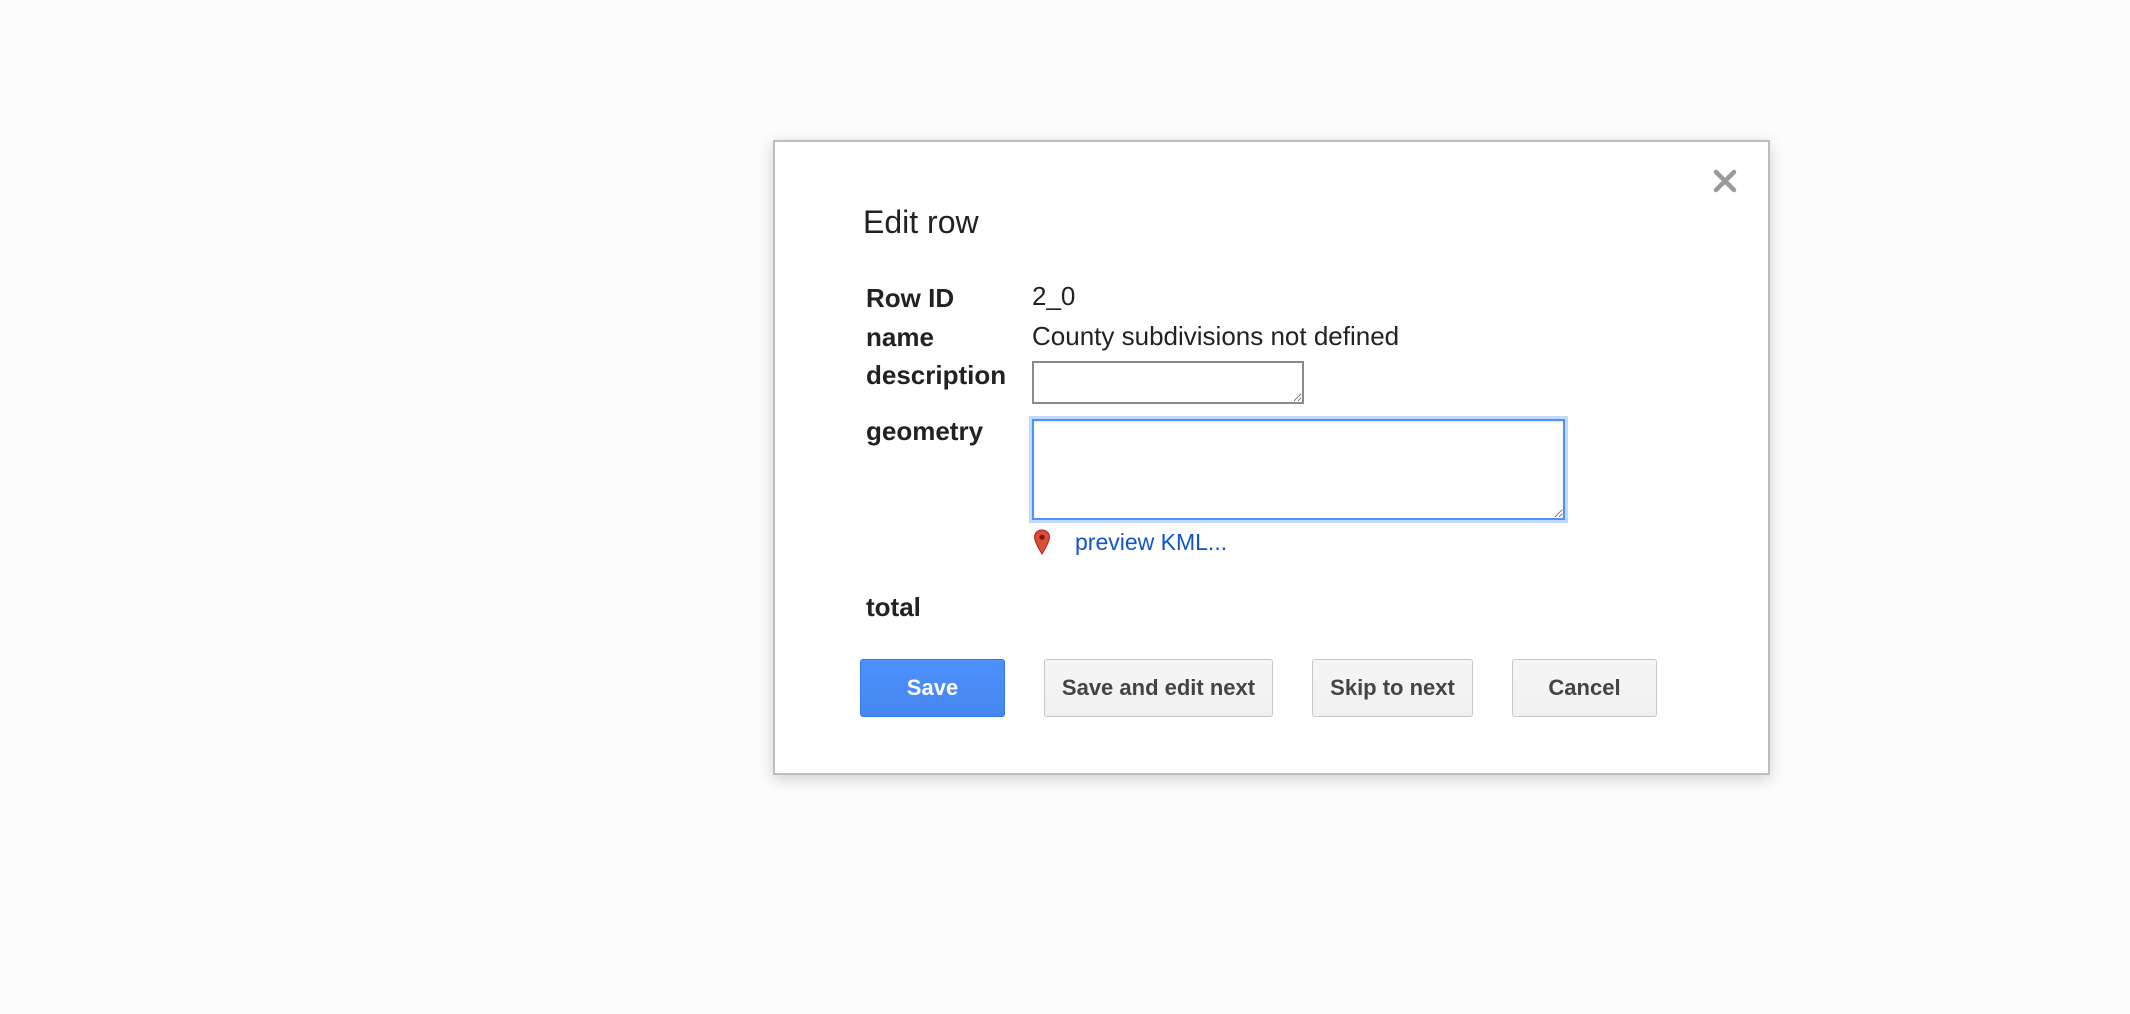 The width and height of the screenshot is (2130, 1014). Describe the element at coordinates (1042, 542) in the screenshot. I see `map-pin-icon` at that location.